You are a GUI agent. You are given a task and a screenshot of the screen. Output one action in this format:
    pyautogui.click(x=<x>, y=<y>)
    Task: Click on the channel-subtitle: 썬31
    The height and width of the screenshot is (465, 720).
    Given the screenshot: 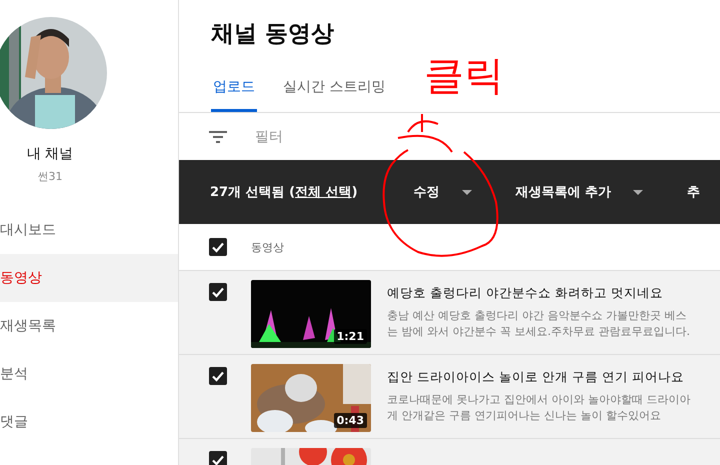 What is the action you would take?
    pyautogui.click(x=50, y=176)
    